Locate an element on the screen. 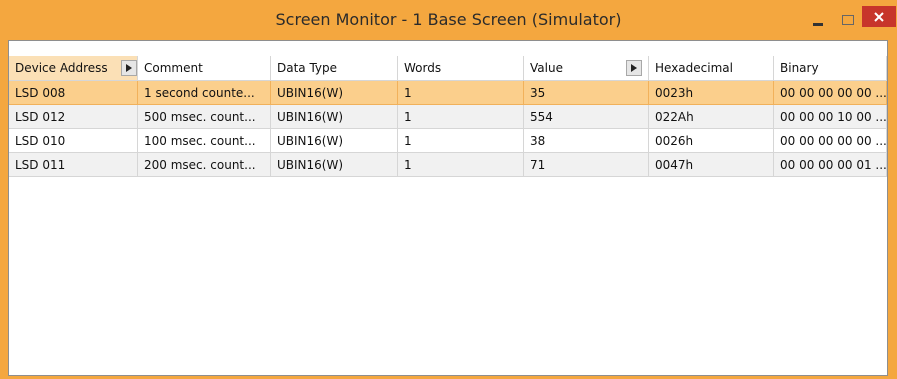 The image size is (897, 379). column-header-words: Words is located at coordinates (461, 68).